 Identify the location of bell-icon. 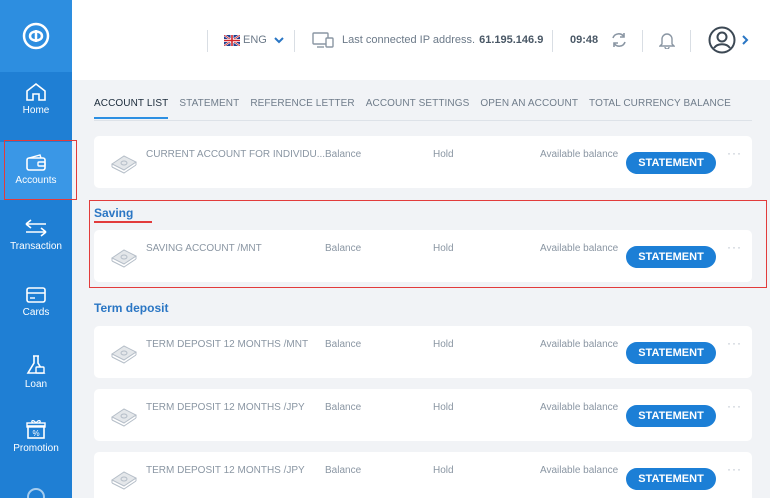
(667, 41).